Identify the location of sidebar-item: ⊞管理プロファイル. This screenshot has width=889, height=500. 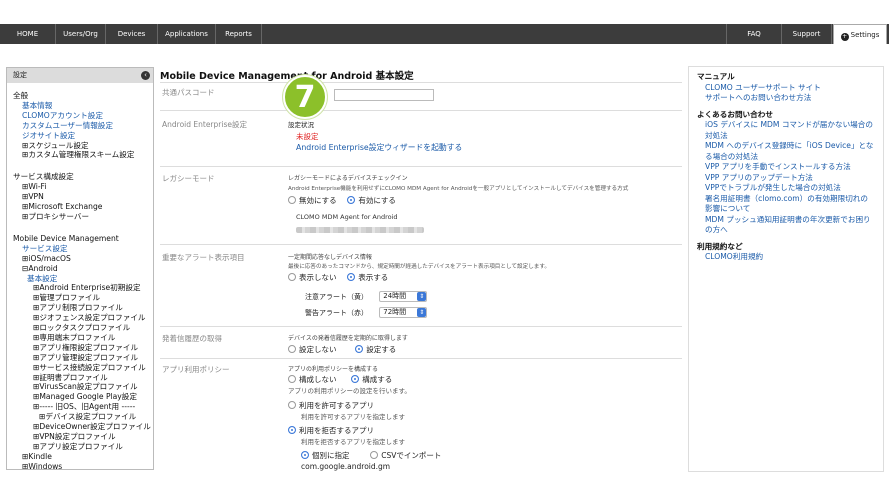
(83, 298).